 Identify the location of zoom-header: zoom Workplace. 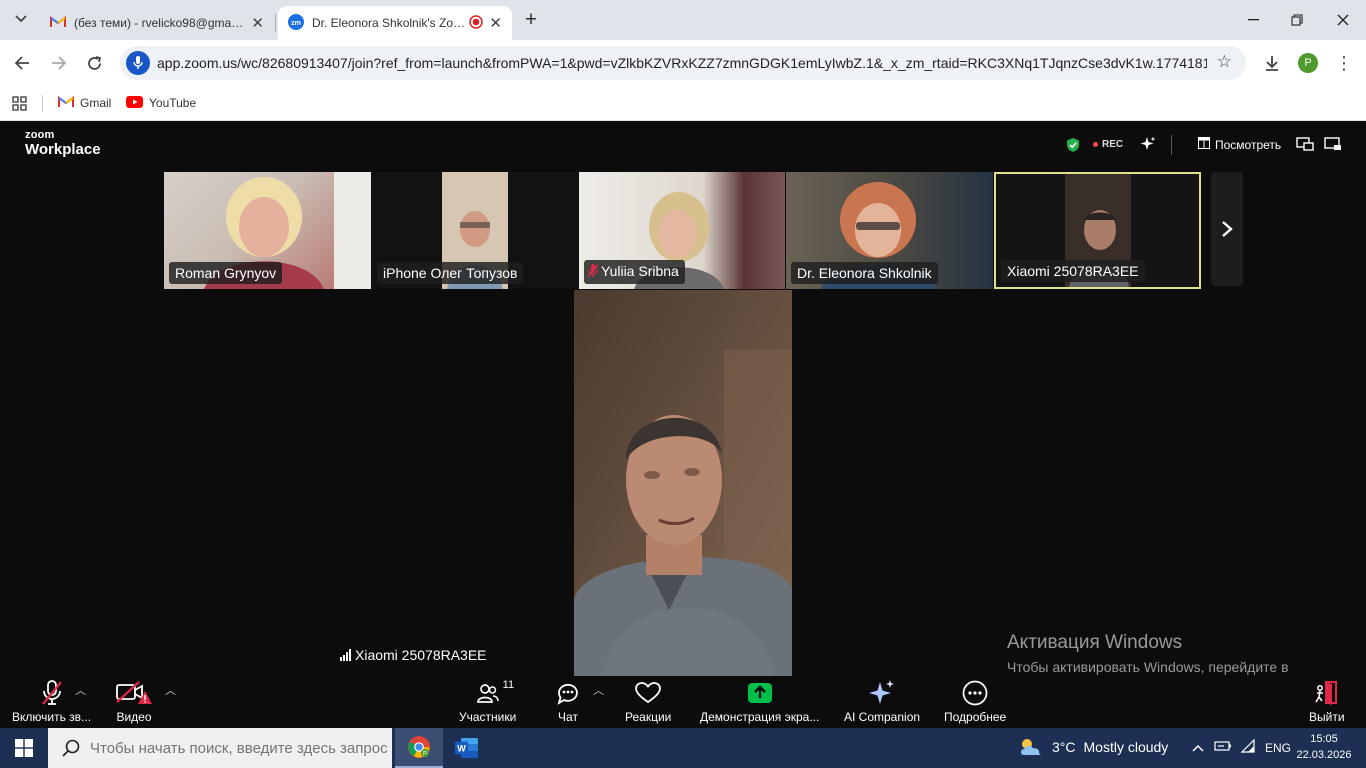
(683, 145).